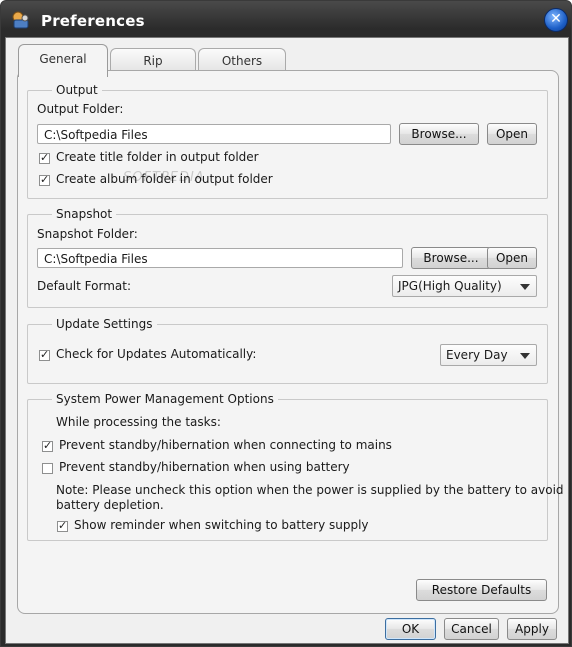  I want to click on prevent-mains-checkbox, so click(47, 445).